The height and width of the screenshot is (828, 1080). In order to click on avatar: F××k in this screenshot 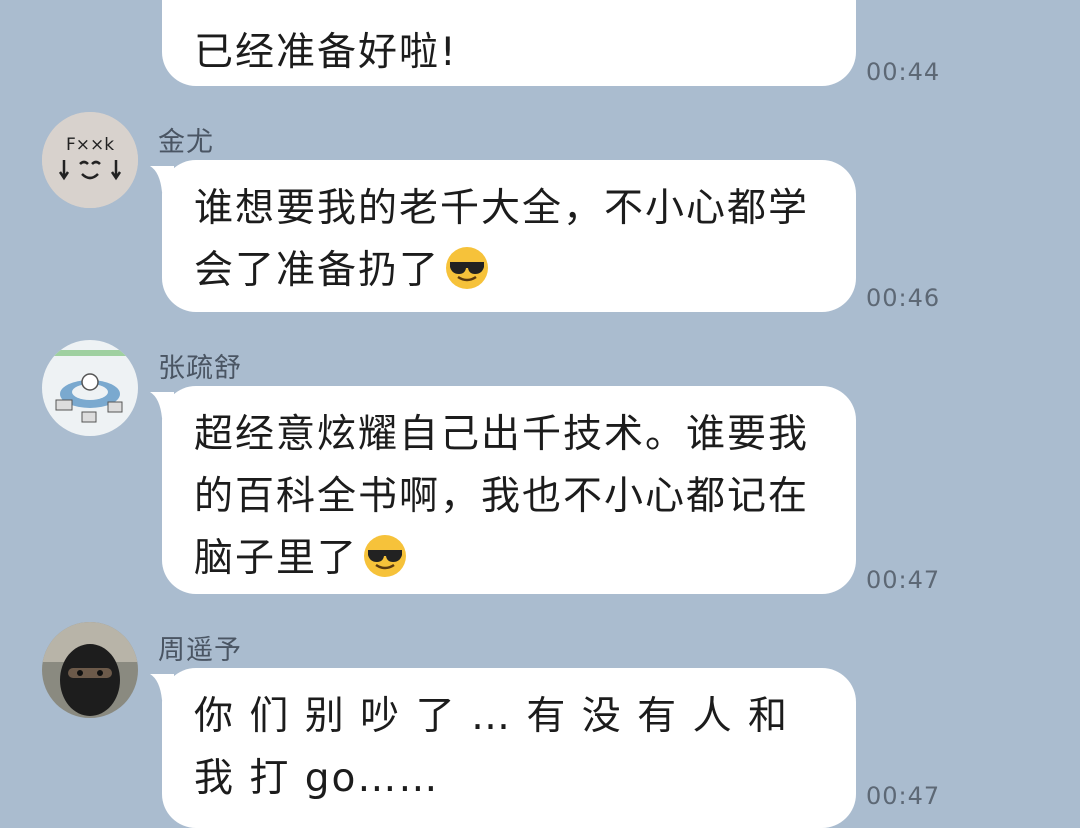, I will do `click(90, 160)`.